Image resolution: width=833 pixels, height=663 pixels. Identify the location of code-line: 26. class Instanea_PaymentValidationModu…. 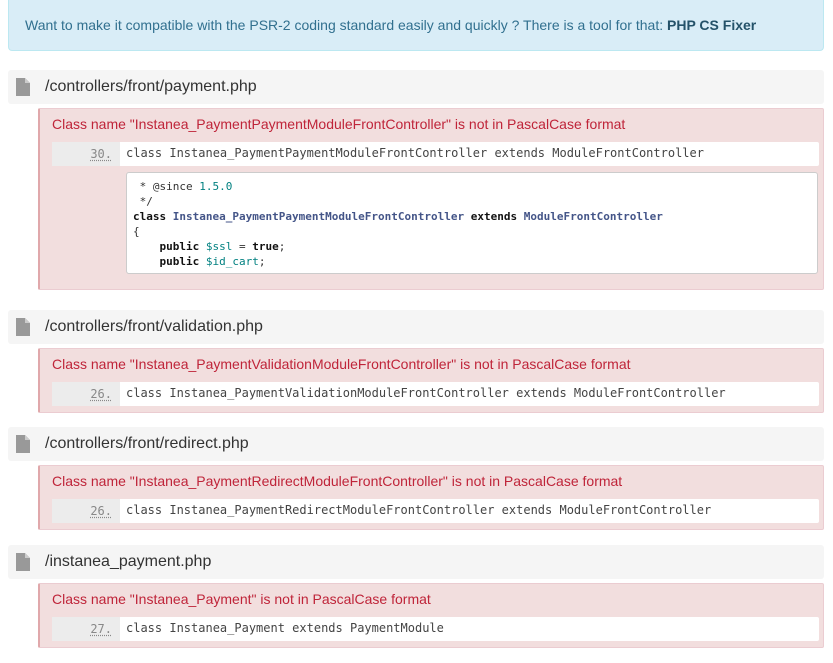
(435, 394).